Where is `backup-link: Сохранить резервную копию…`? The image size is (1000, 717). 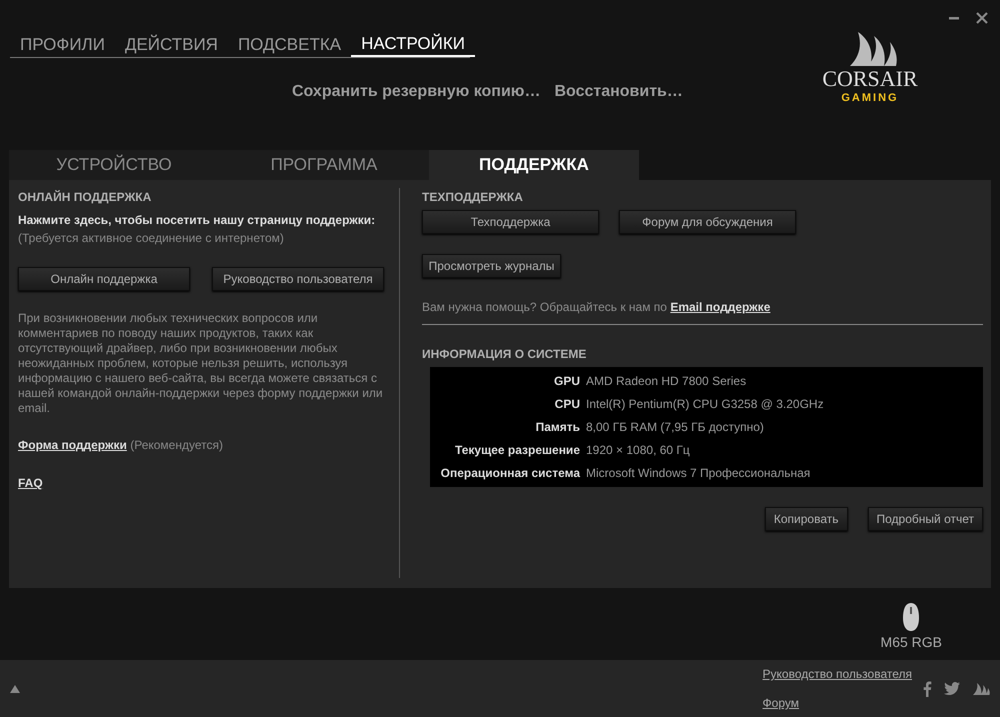 backup-link: Сохранить резервную копию… is located at coordinates (416, 92).